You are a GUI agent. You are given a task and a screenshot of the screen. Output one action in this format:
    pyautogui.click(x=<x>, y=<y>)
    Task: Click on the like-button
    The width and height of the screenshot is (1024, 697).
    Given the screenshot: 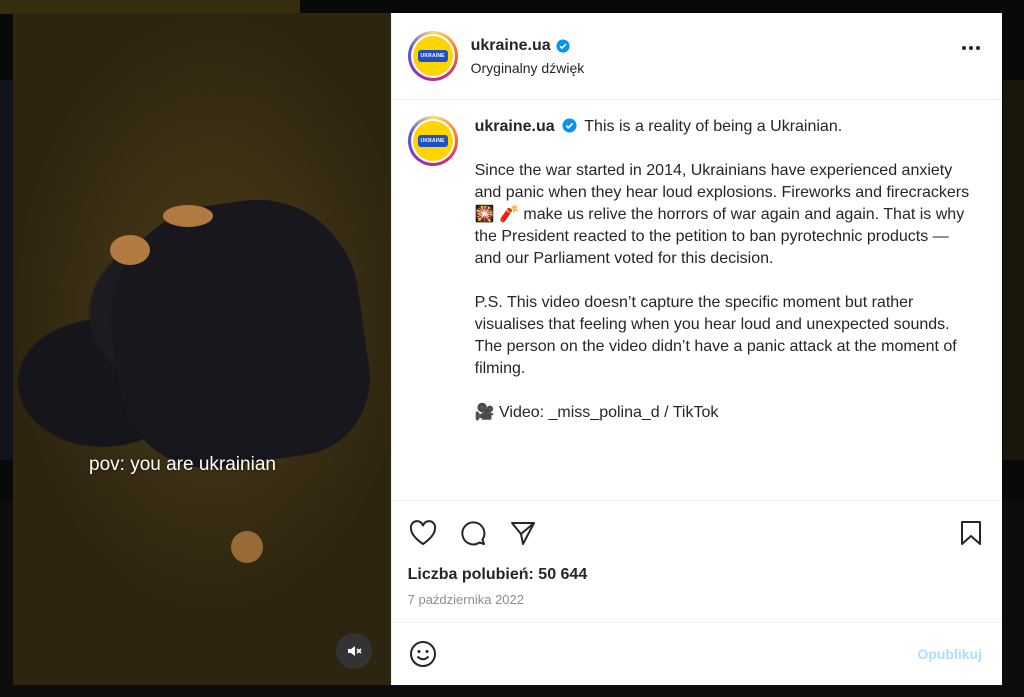 What is the action you would take?
    pyautogui.click(x=423, y=533)
    